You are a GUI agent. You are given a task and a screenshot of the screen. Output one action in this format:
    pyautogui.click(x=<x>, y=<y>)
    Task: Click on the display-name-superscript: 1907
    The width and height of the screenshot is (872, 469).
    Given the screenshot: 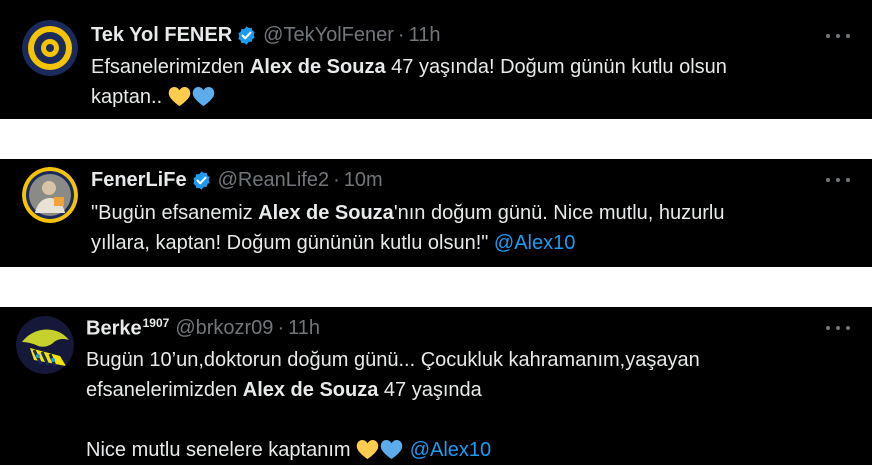 What is the action you would take?
    pyautogui.click(x=156, y=322)
    